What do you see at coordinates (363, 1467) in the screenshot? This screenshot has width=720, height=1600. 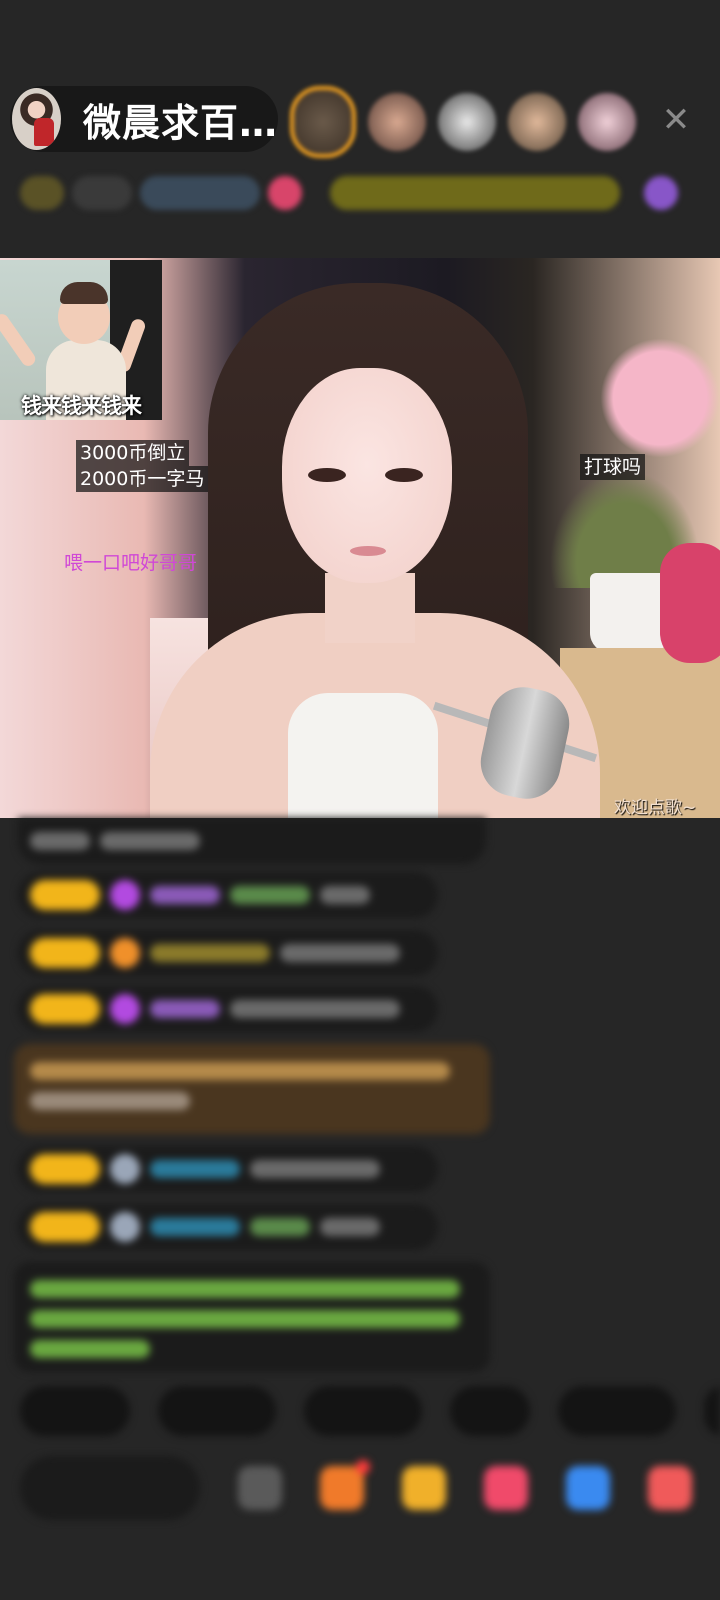 I see `notification-dot` at bounding box center [363, 1467].